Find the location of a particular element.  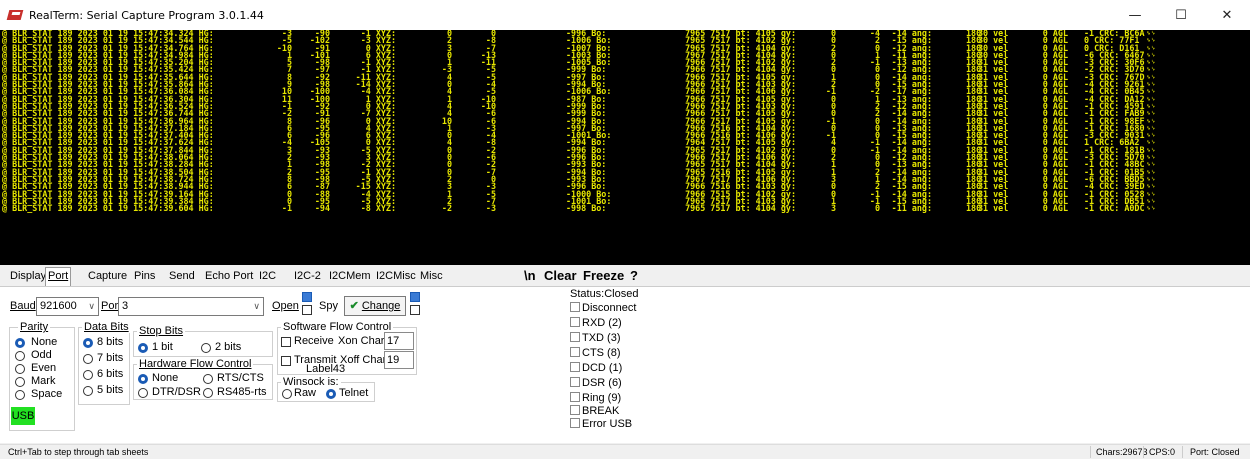

hw-flow-none-radio is located at coordinates (143, 379).